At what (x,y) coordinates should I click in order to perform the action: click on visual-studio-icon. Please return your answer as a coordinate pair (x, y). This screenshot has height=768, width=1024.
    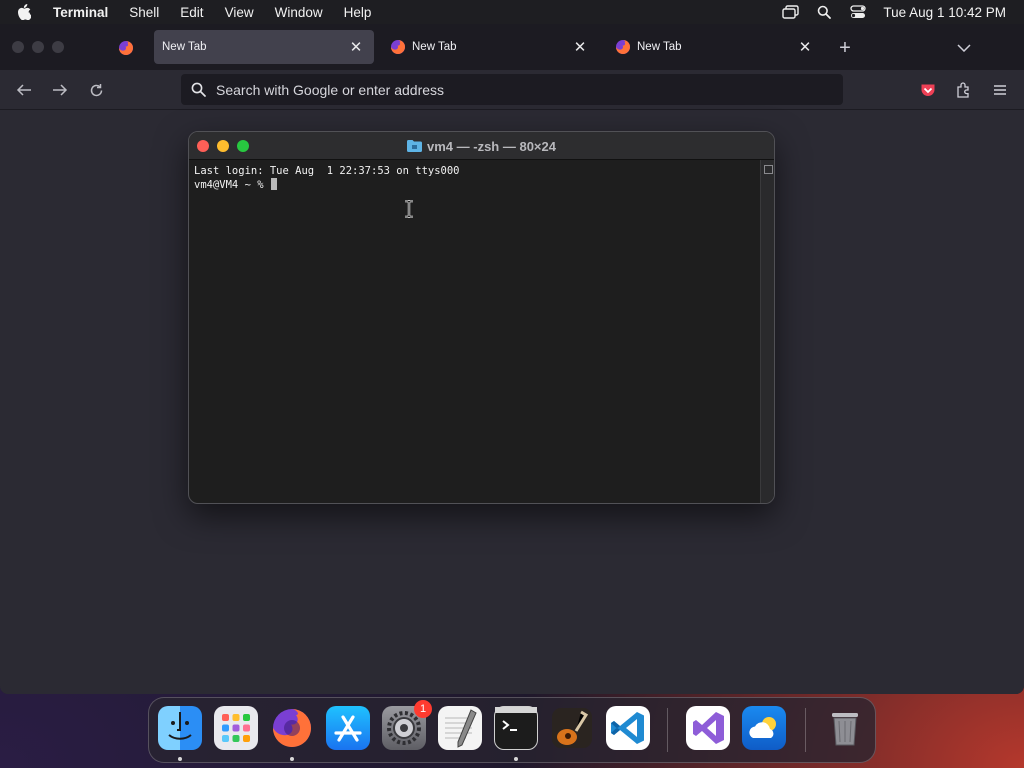
    Looking at the image, I should click on (708, 728).